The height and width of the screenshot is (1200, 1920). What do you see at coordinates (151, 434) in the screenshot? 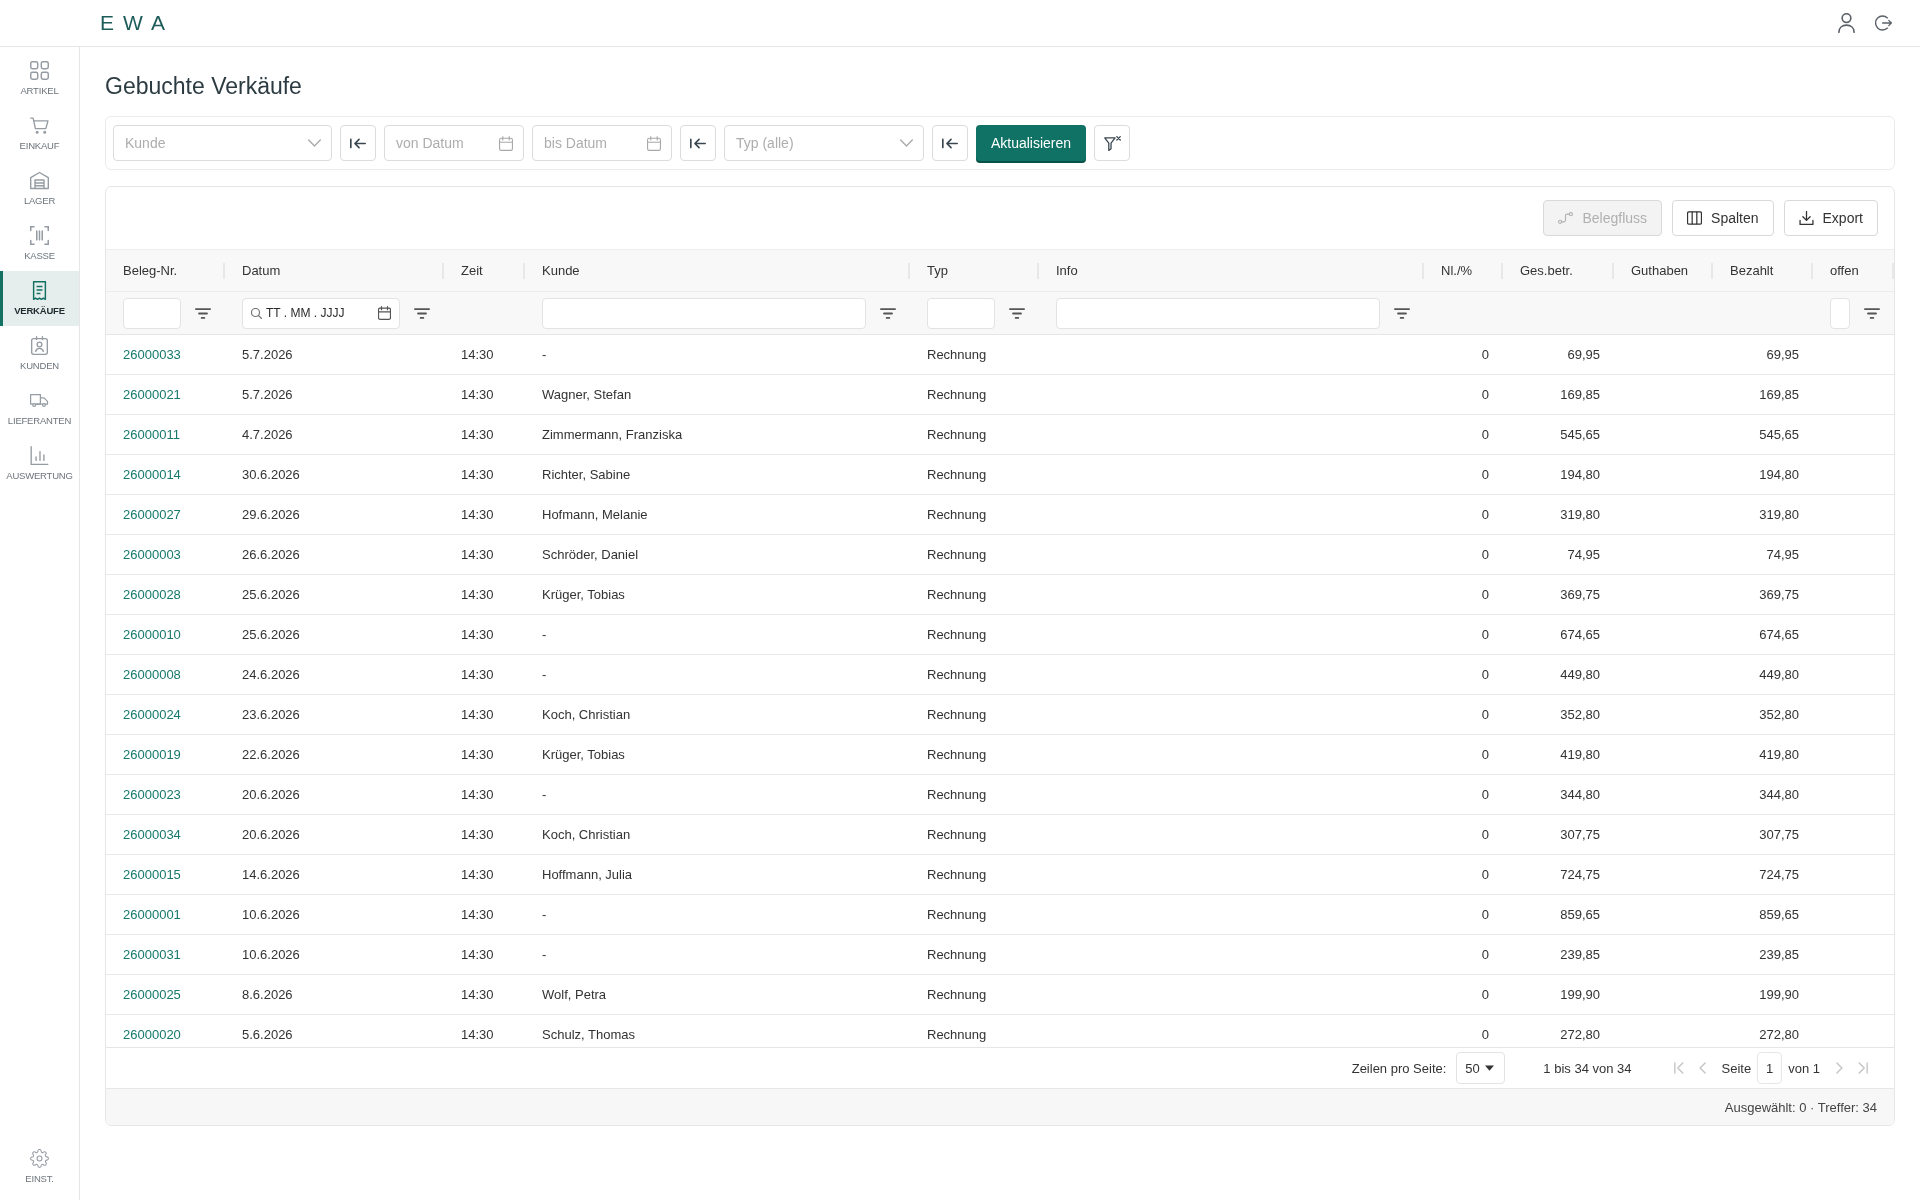
I see `document-number-link: 26000011` at bounding box center [151, 434].